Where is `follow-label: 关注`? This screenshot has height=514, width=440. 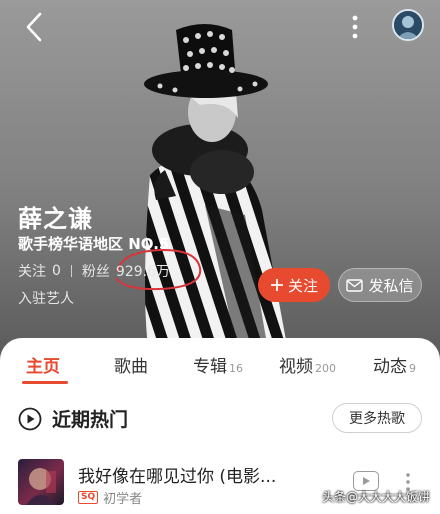 follow-label: 关注 is located at coordinates (302, 285).